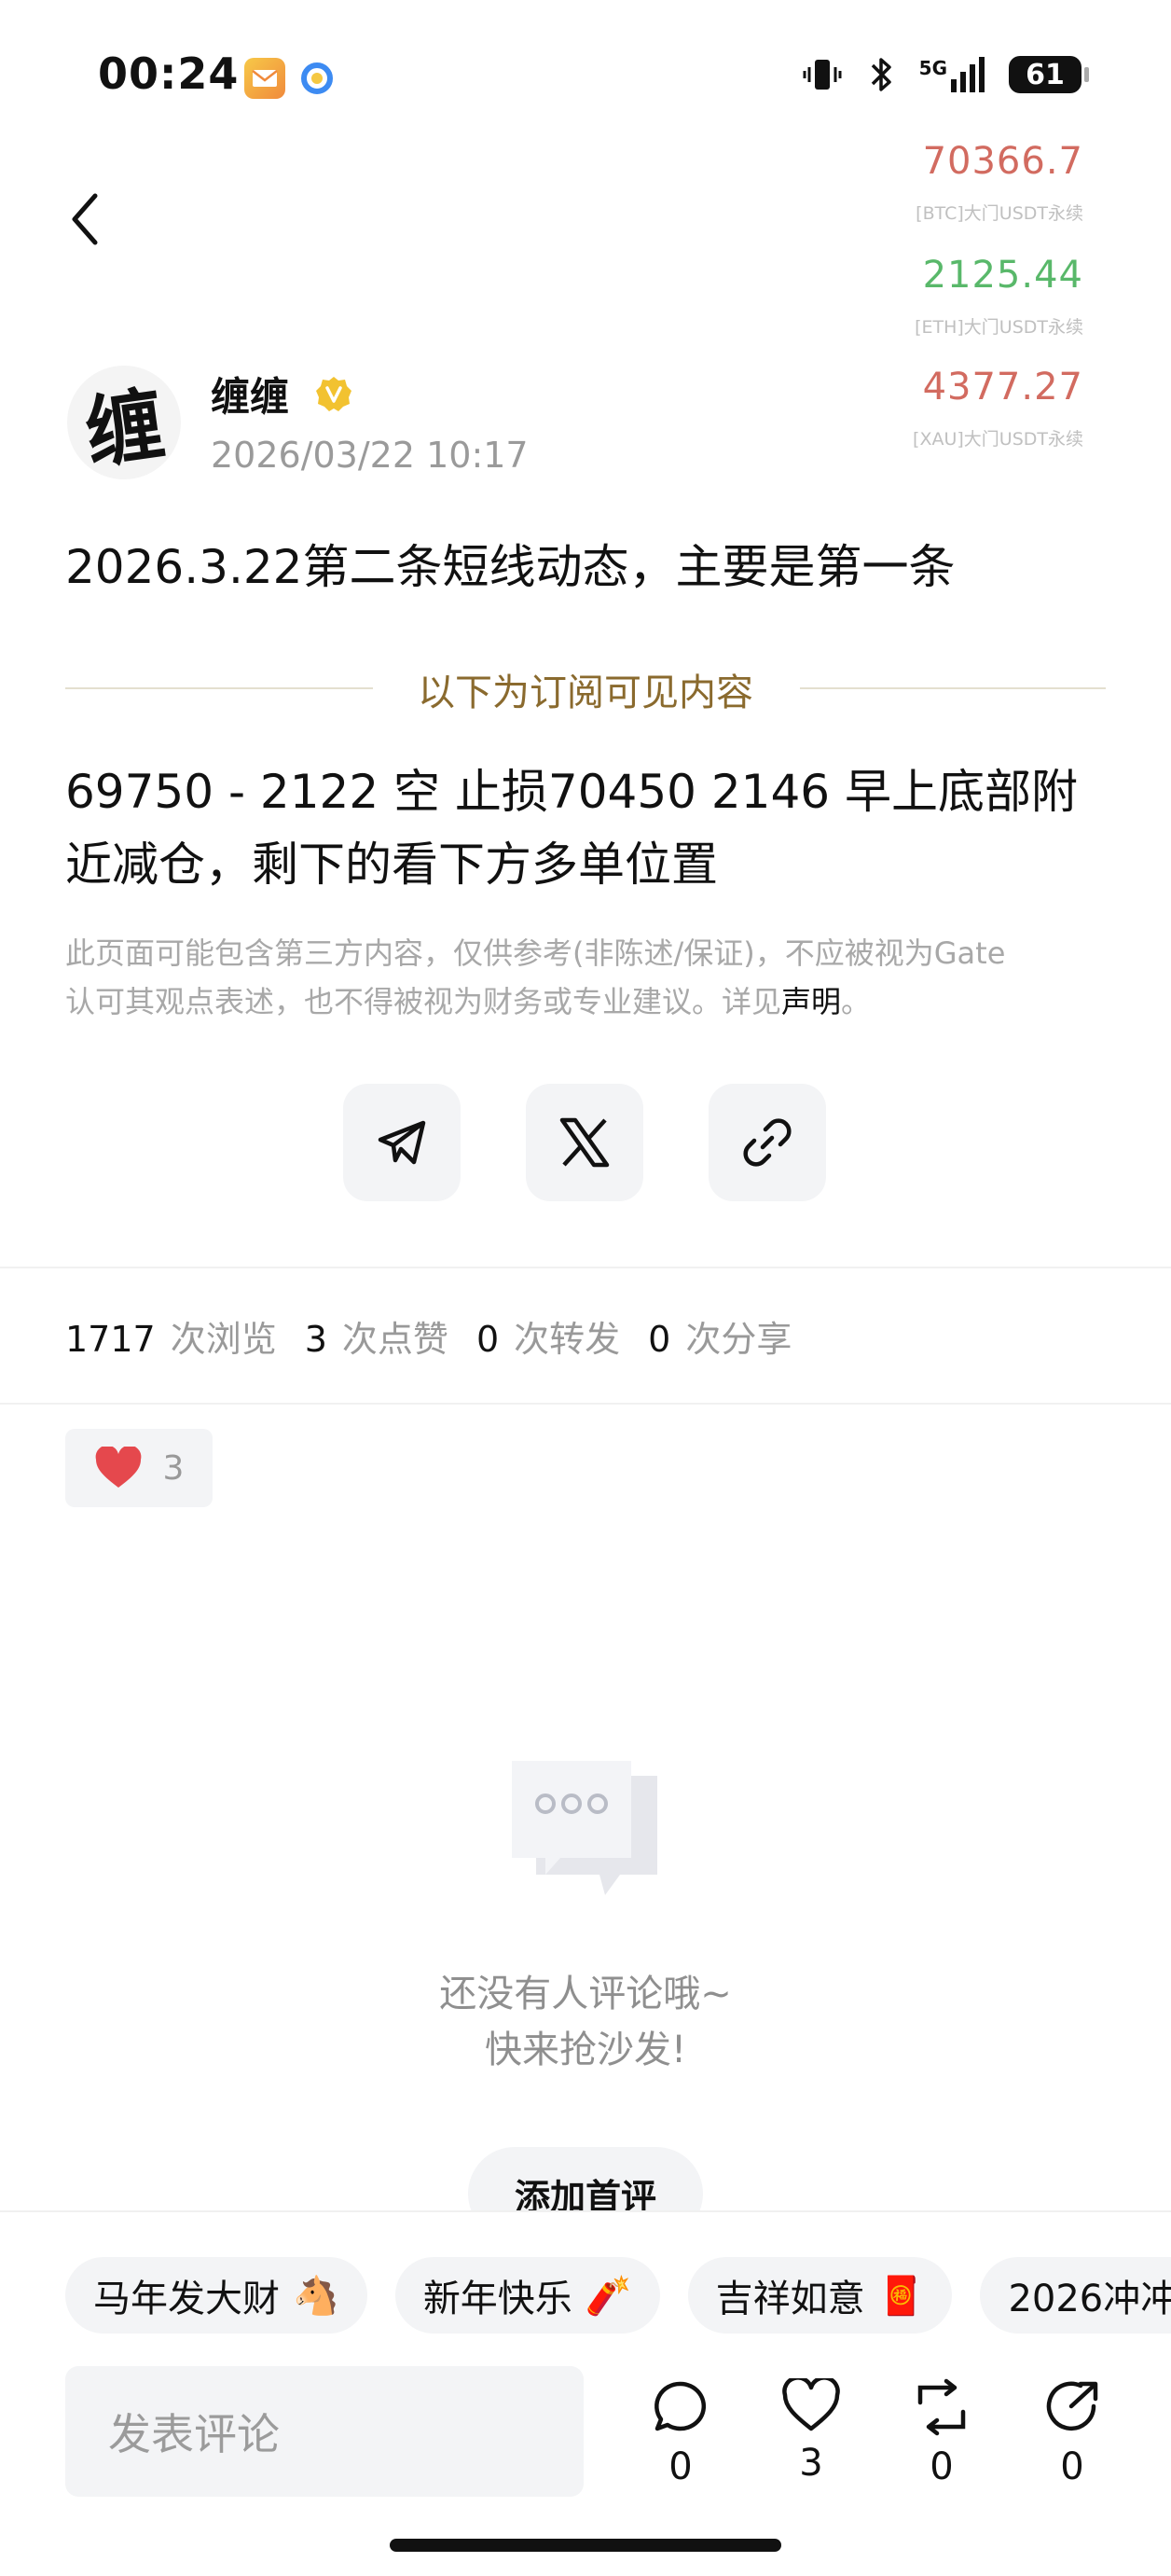 The width and height of the screenshot is (1171, 2576). I want to click on like-action-button: 3, so click(811, 2430).